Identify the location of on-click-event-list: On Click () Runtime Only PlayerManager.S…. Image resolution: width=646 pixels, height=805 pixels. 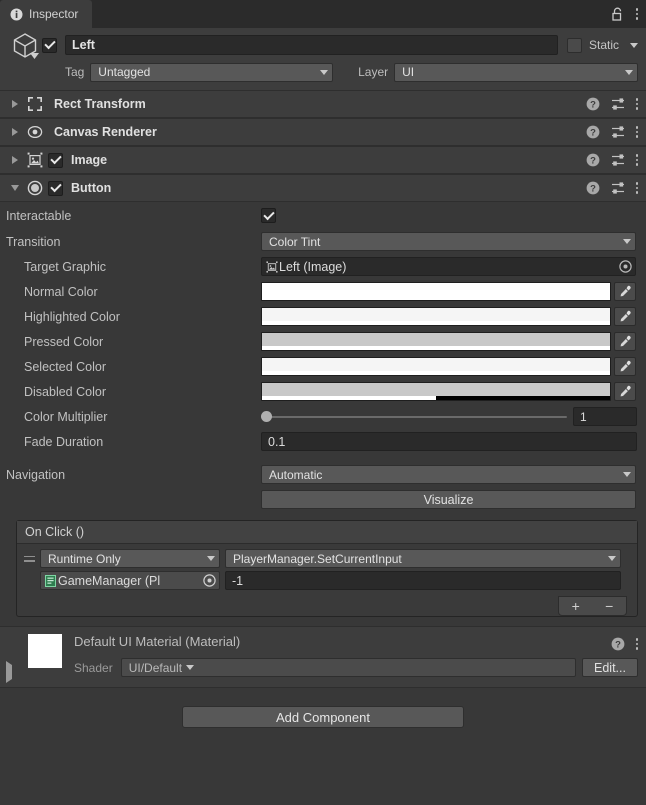
(327, 568).